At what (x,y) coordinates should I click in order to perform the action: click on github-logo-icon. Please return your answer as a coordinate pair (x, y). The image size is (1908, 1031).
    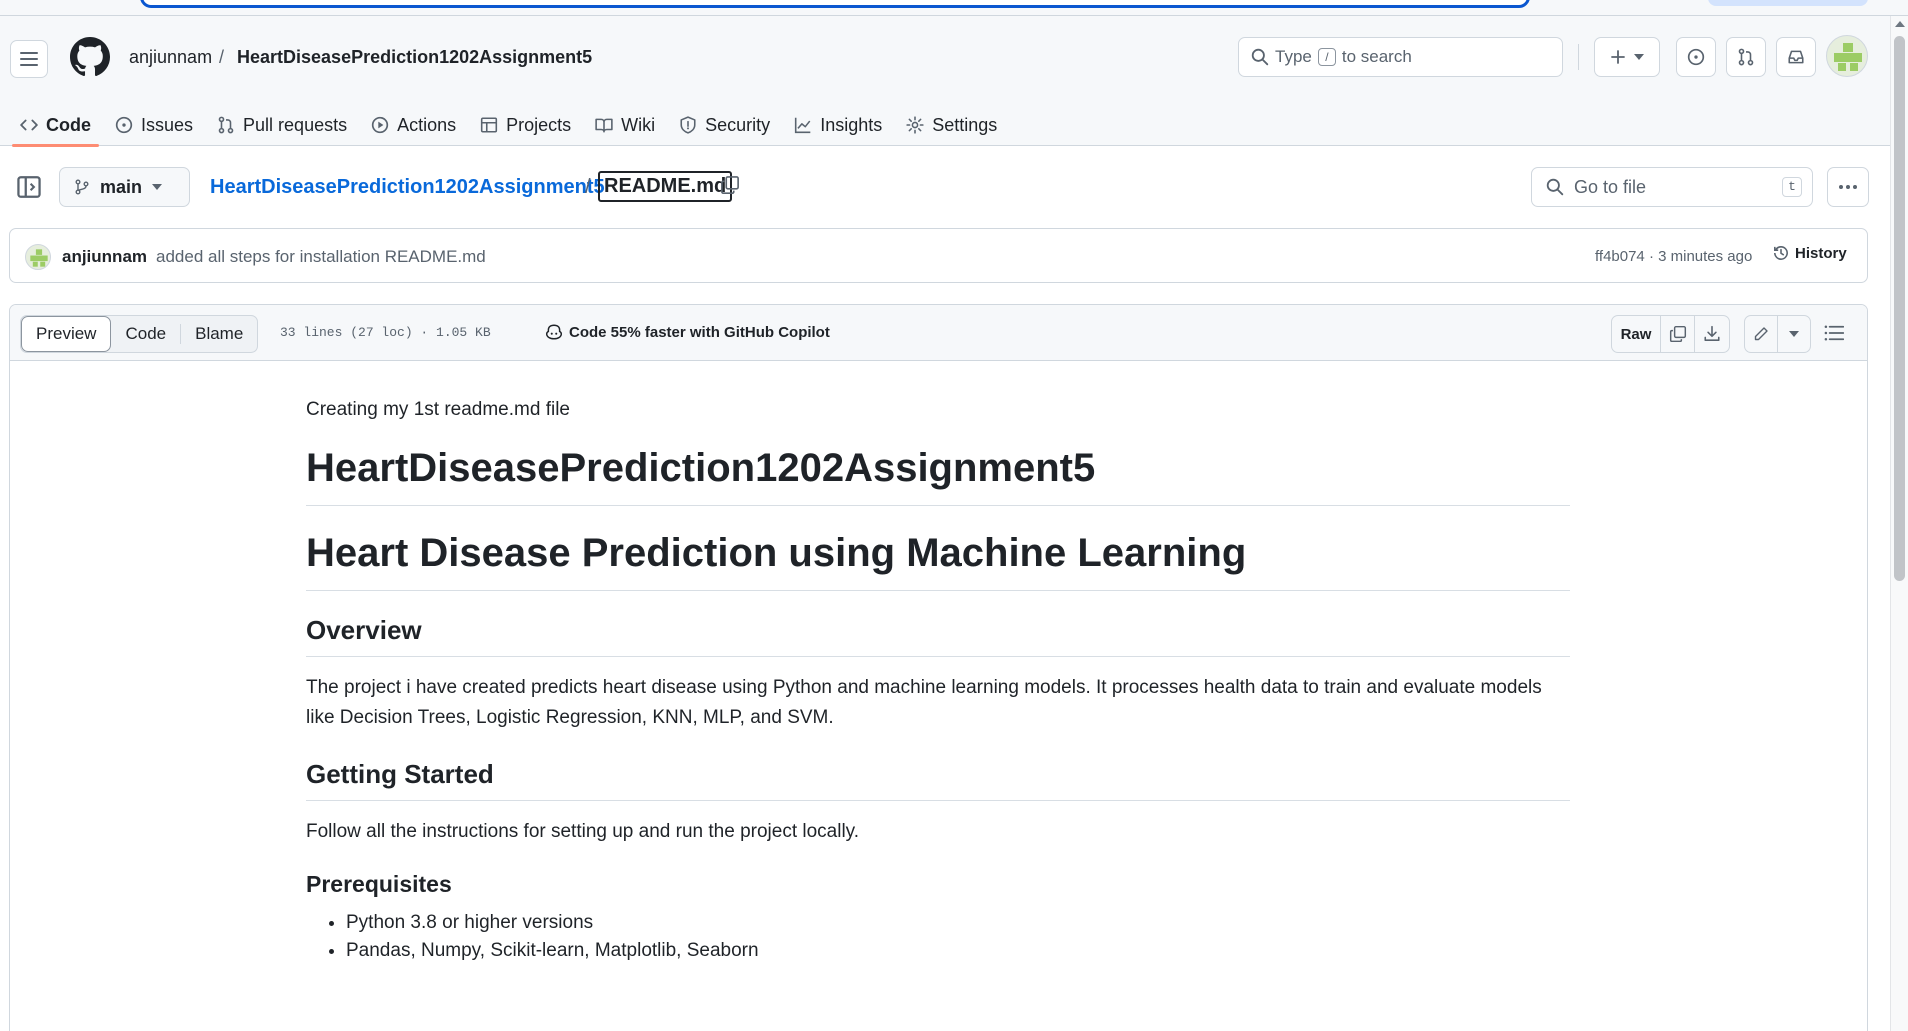
    Looking at the image, I should click on (90, 57).